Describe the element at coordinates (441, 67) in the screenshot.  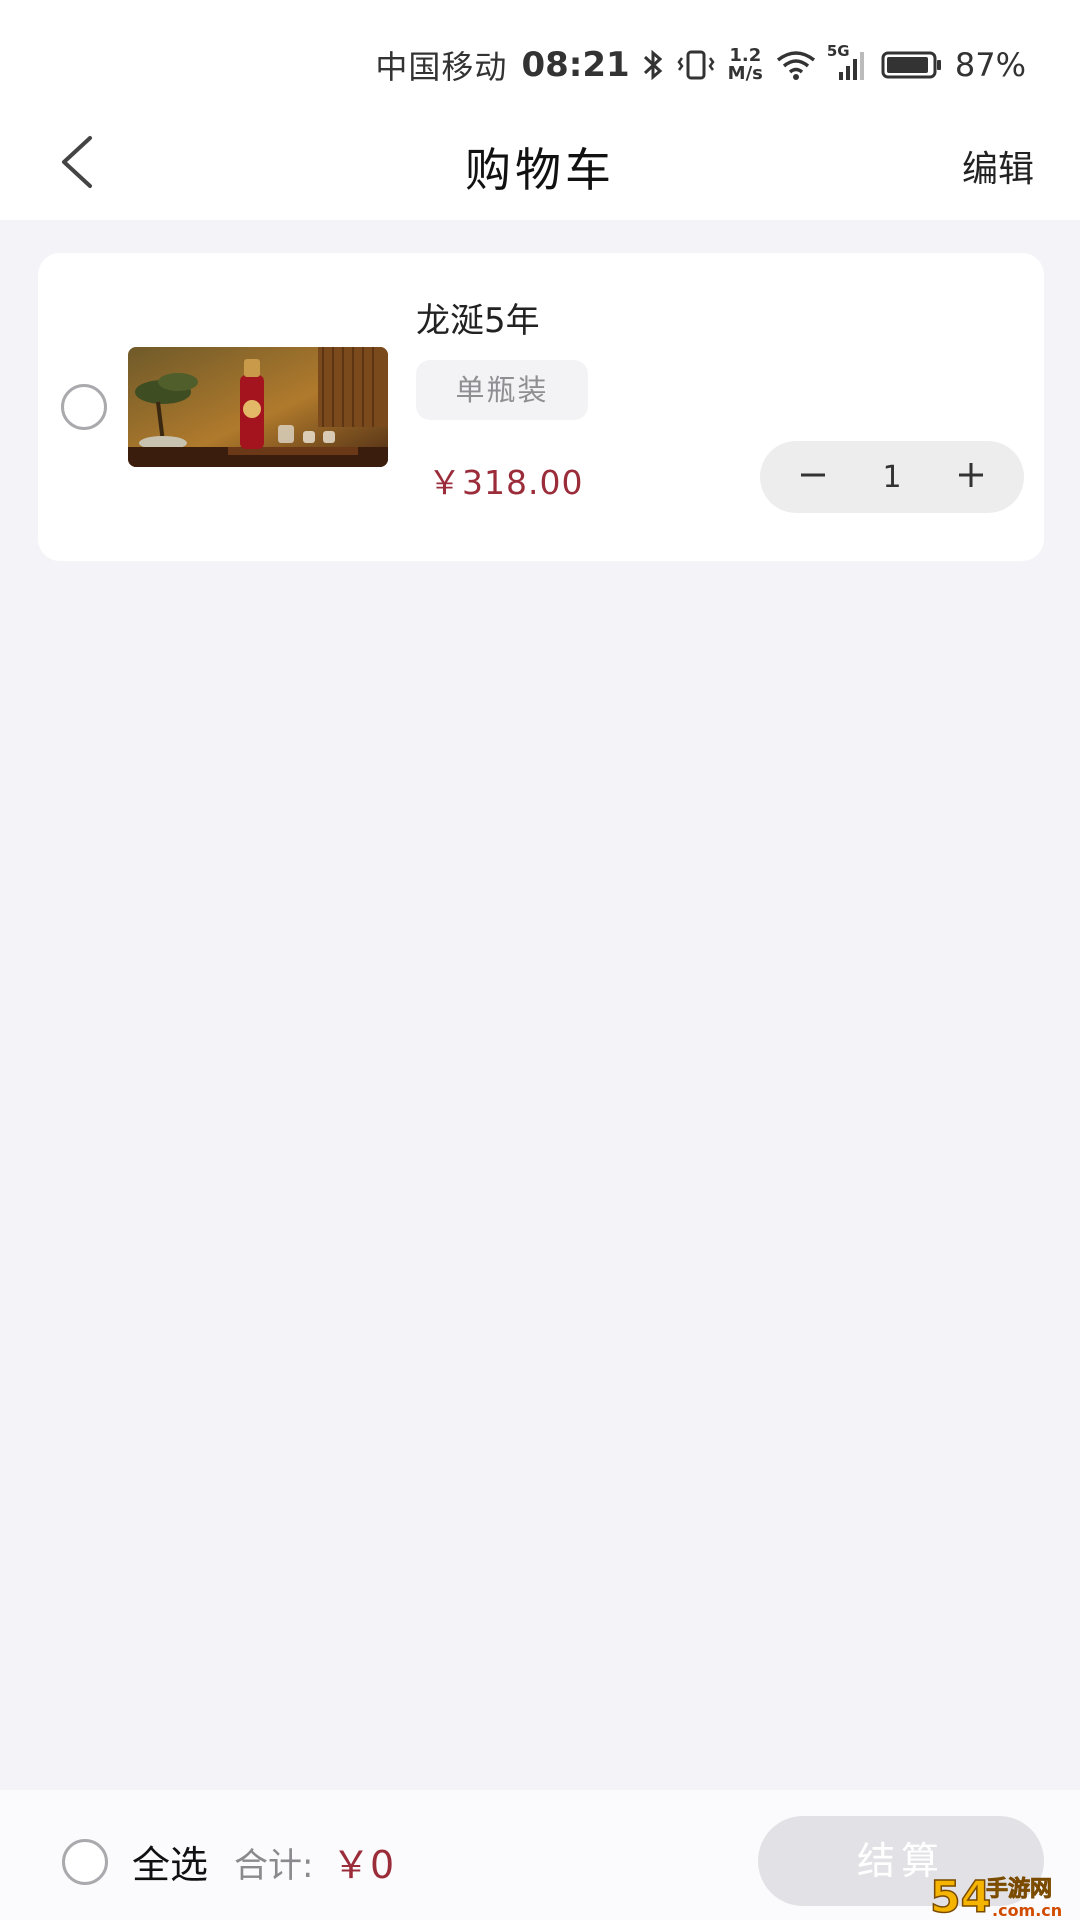
I see `carrier-name: 中国移动` at that location.